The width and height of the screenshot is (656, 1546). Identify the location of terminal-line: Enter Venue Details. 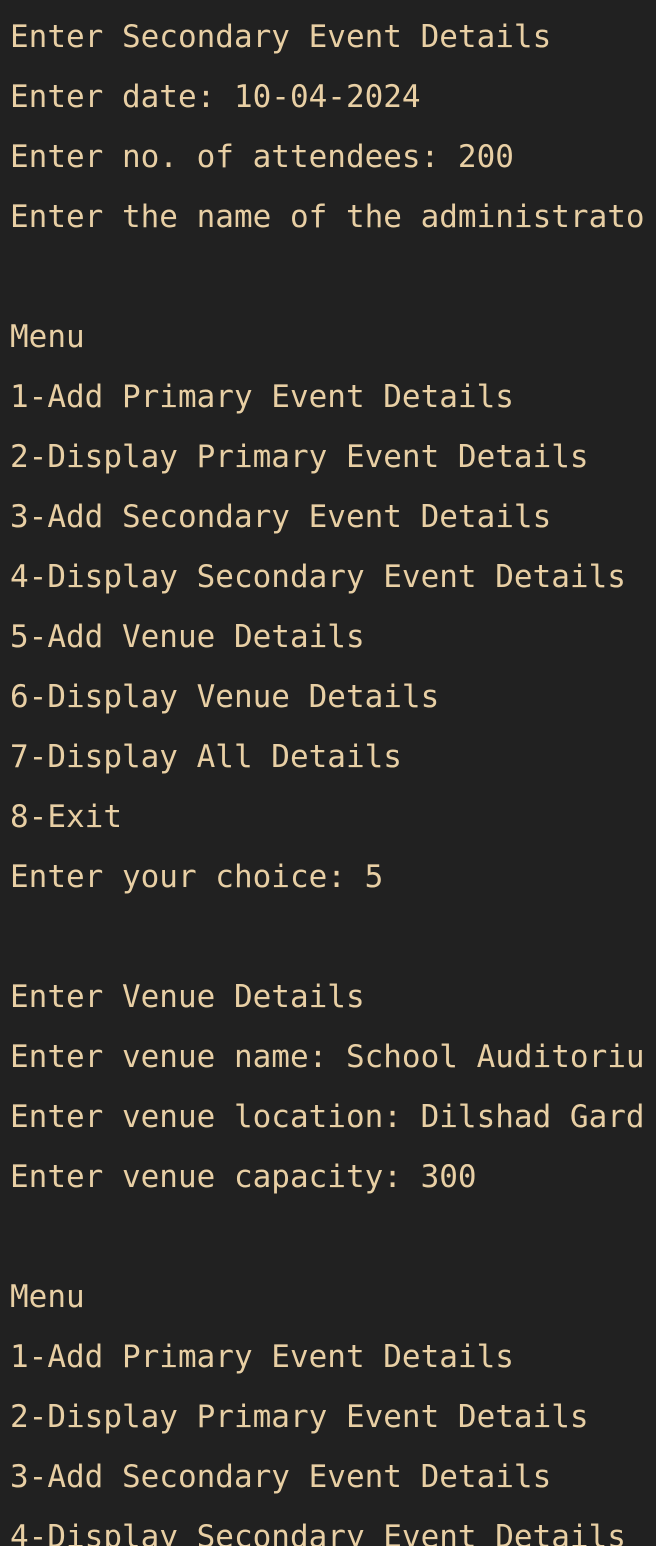
(187, 997).